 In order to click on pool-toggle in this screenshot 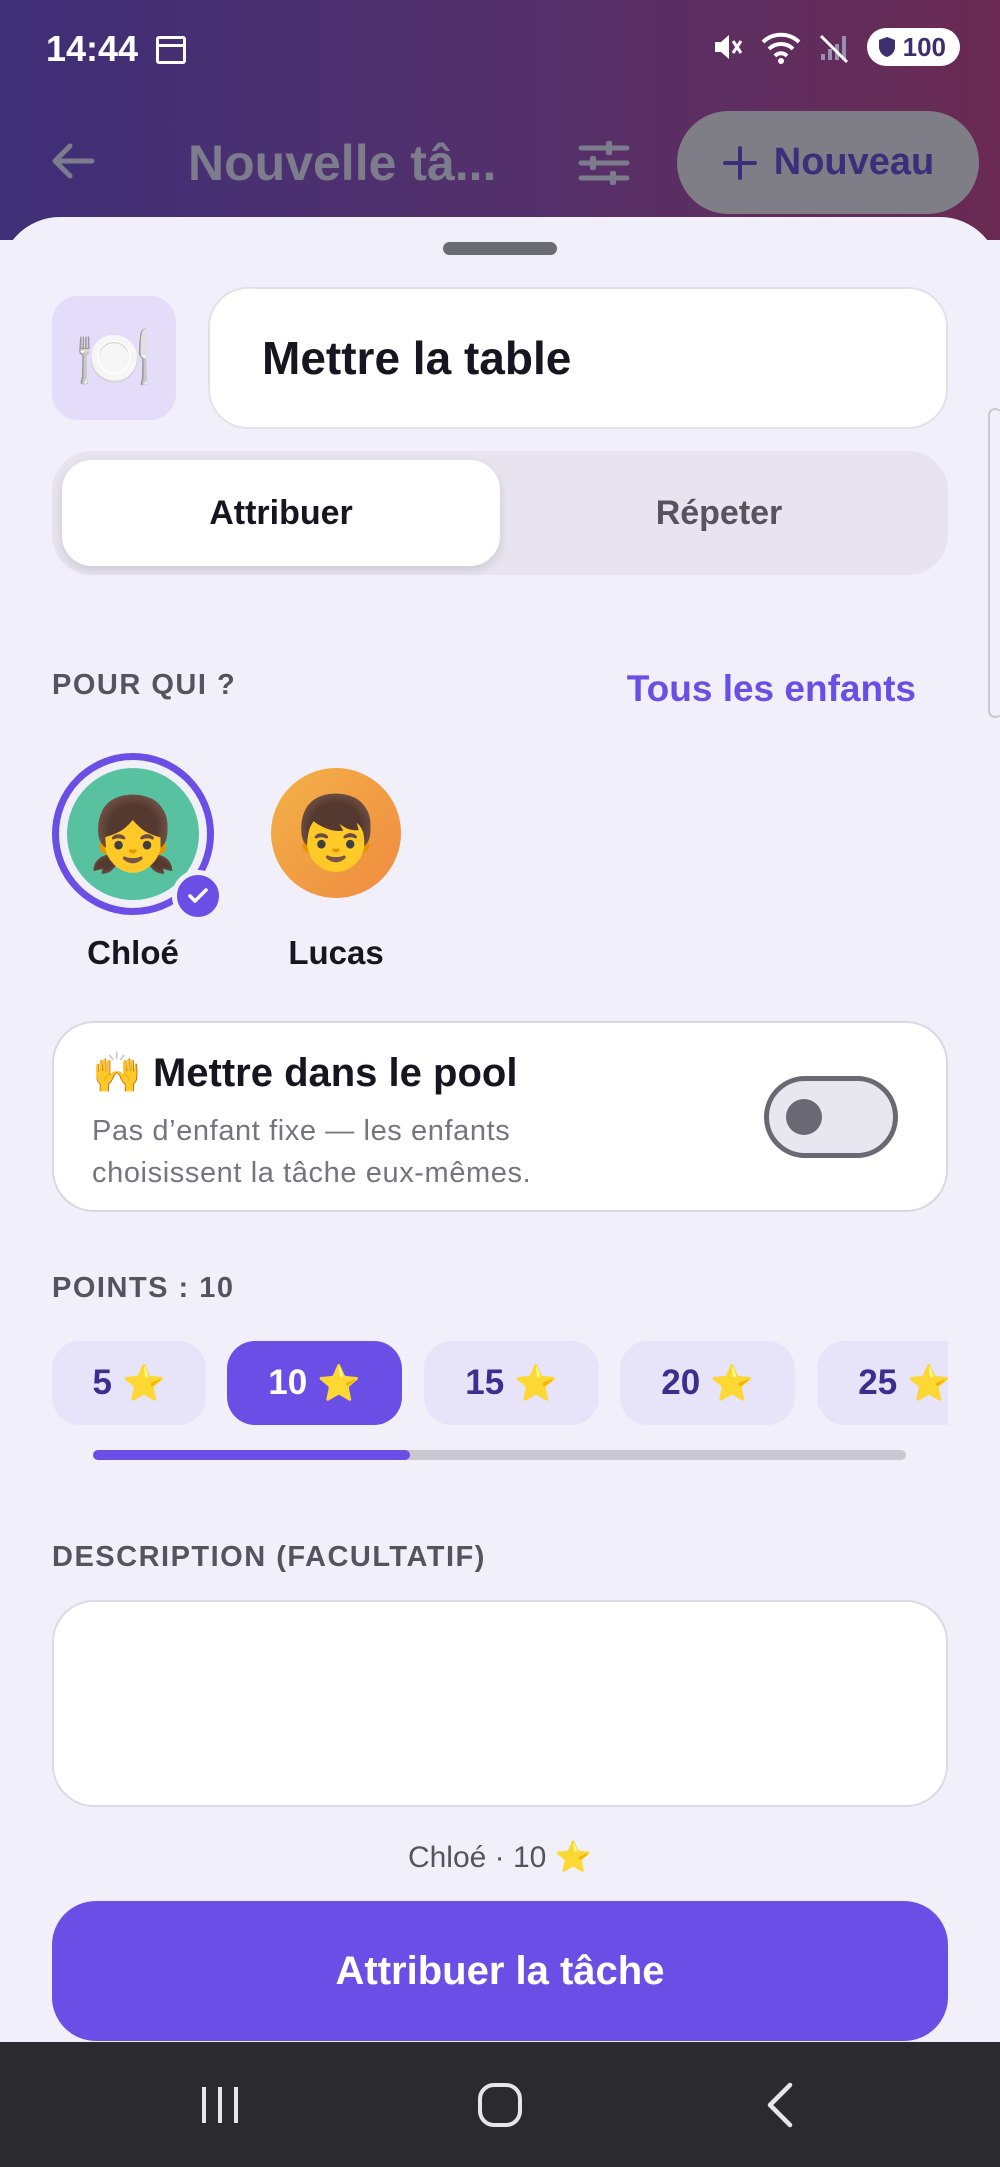, I will do `click(831, 1117)`.